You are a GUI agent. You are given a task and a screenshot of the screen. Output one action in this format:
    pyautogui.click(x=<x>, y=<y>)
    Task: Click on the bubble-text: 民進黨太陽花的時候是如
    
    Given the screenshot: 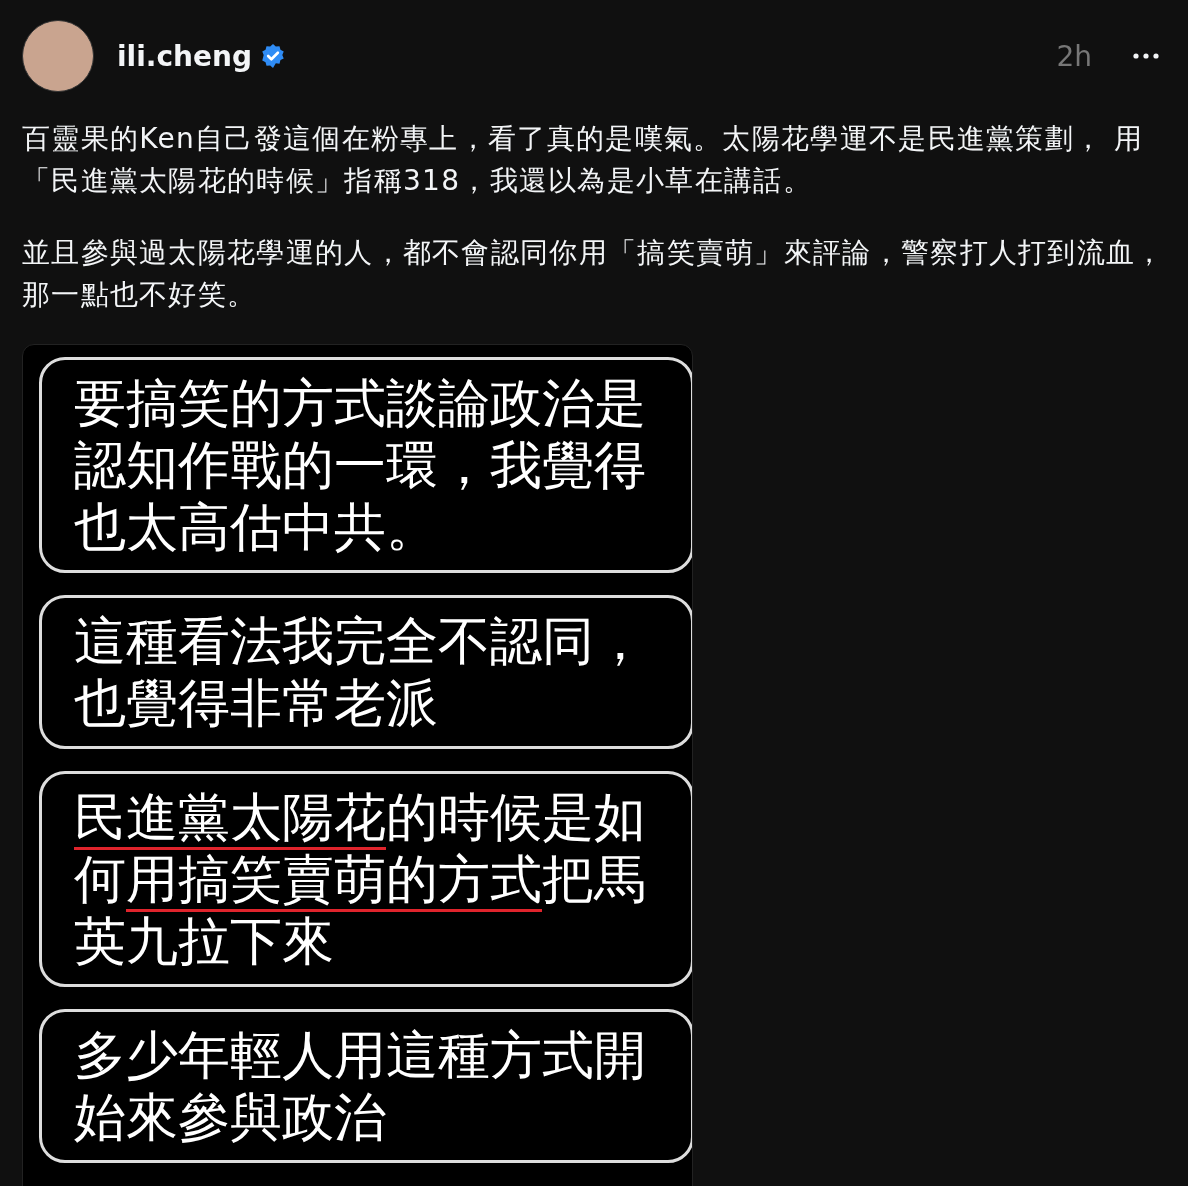 What is the action you would take?
    pyautogui.click(x=382, y=817)
    